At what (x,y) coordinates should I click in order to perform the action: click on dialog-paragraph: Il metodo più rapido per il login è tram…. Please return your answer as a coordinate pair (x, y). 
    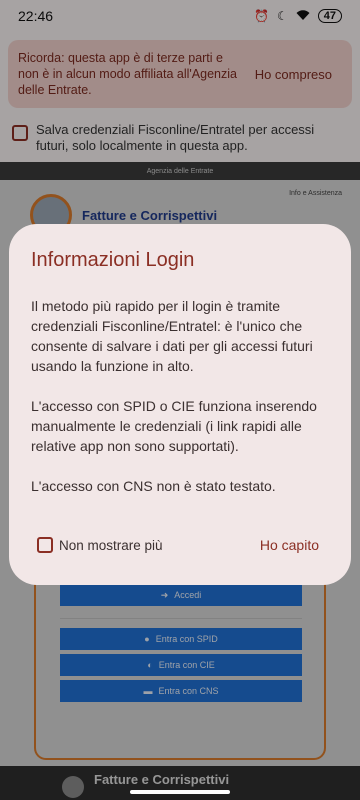
    Looking at the image, I should click on (172, 336).